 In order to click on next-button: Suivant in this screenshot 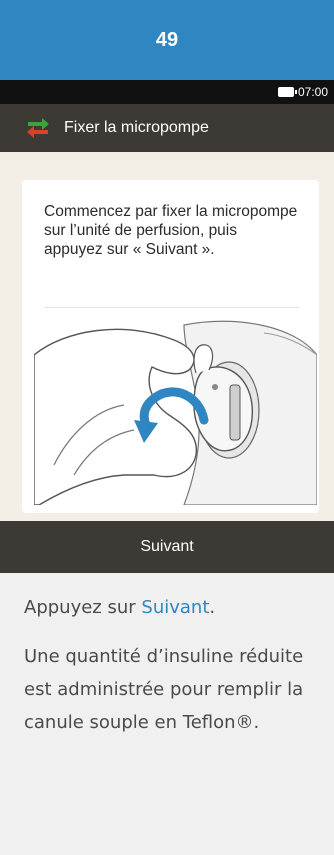, I will do `click(167, 547)`.